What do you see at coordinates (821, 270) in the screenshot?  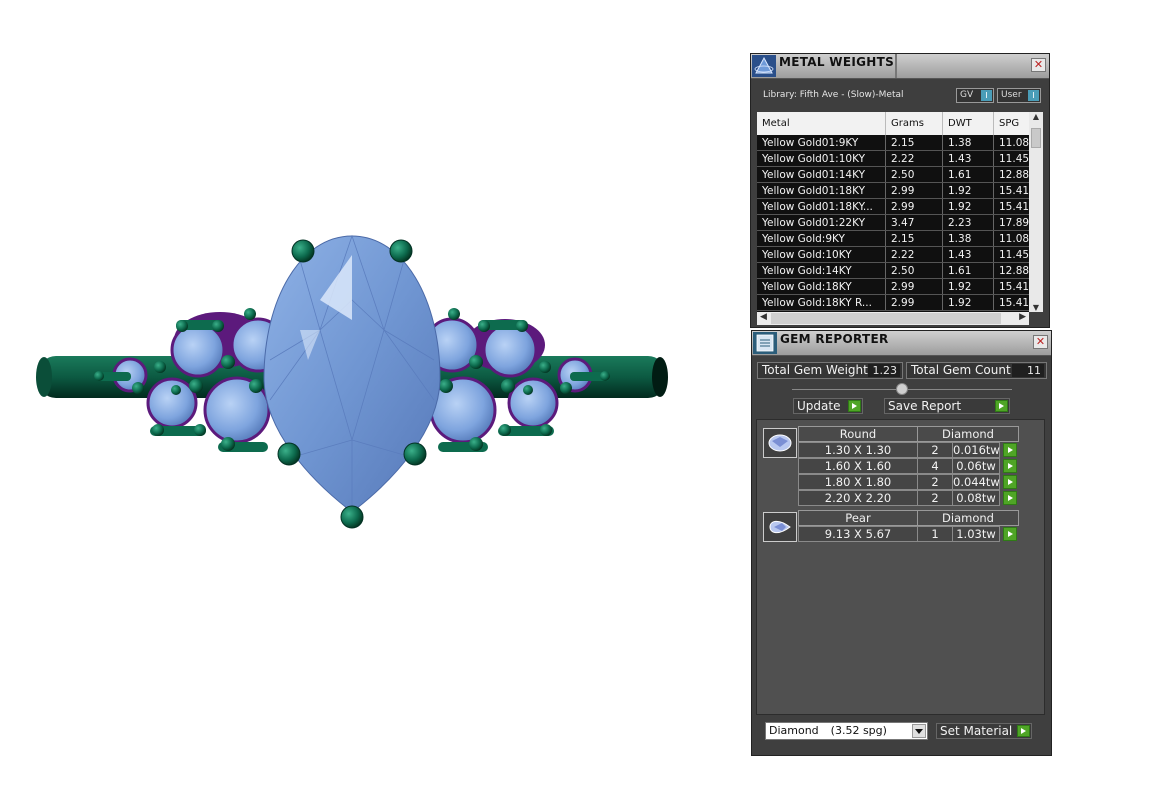 I see `table-cell: Yellow Gold:14KY` at bounding box center [821, 270].